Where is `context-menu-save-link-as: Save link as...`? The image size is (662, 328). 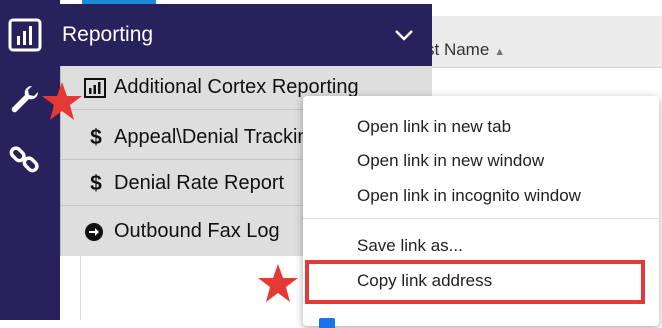 context-menu-save-link-as: Save link as... is located at coordinates (481, 246).